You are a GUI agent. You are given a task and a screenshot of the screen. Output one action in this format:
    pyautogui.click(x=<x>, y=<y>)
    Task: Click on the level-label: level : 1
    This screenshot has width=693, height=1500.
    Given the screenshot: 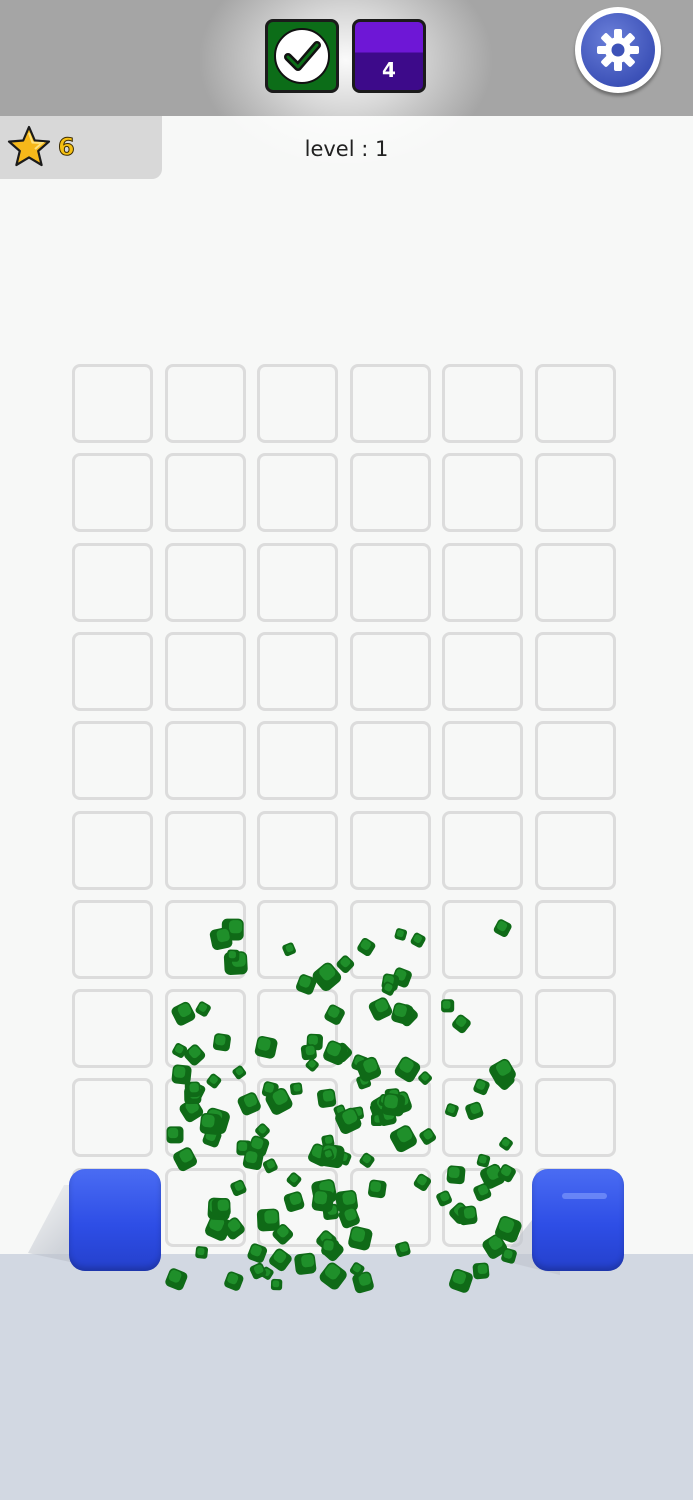 What is the action you would take?
    pyautogui.click(x=346, y=149)
    